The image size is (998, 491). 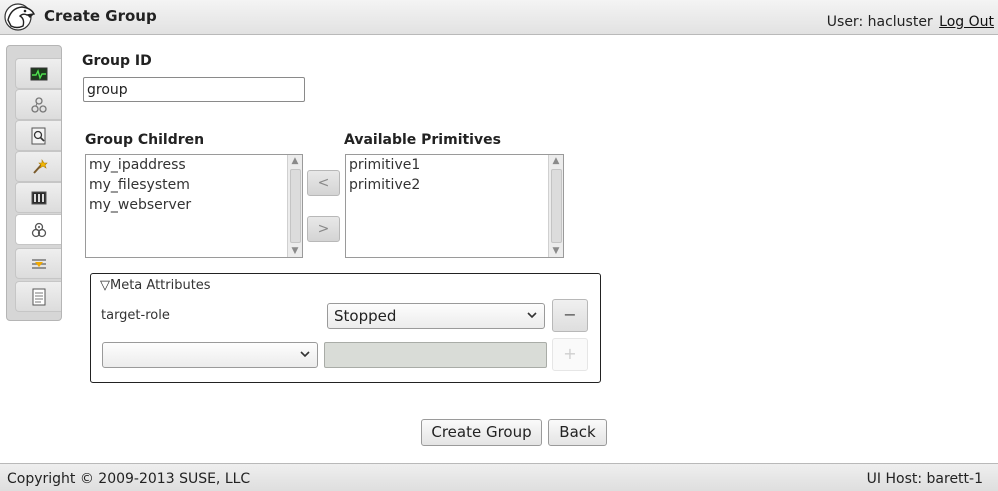 I want to click on search-history-icon, so click(x=38, y=135).